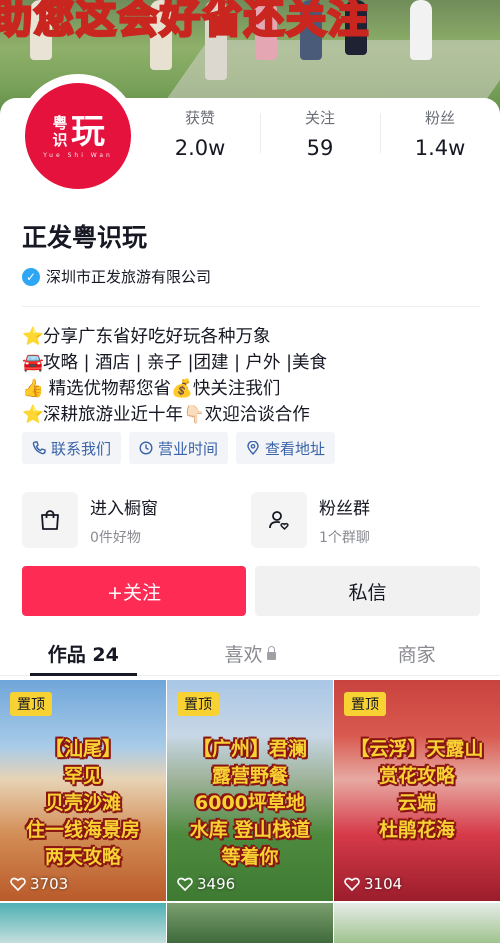 The height and width of the screenshot is (947, 500). Describe the element at coordinates (49, 884) in the screenshot. I see `video-like-count: 3703` at that location.